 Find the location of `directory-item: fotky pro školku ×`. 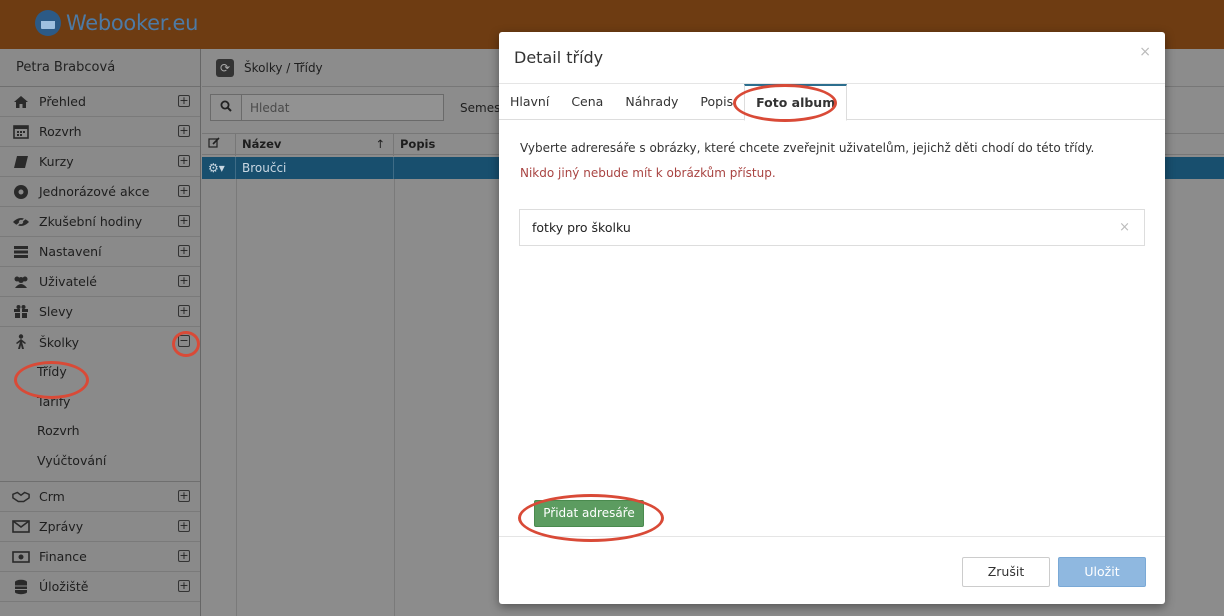

directory-item: fotky pro školku × is located at coordinates (832, 227).